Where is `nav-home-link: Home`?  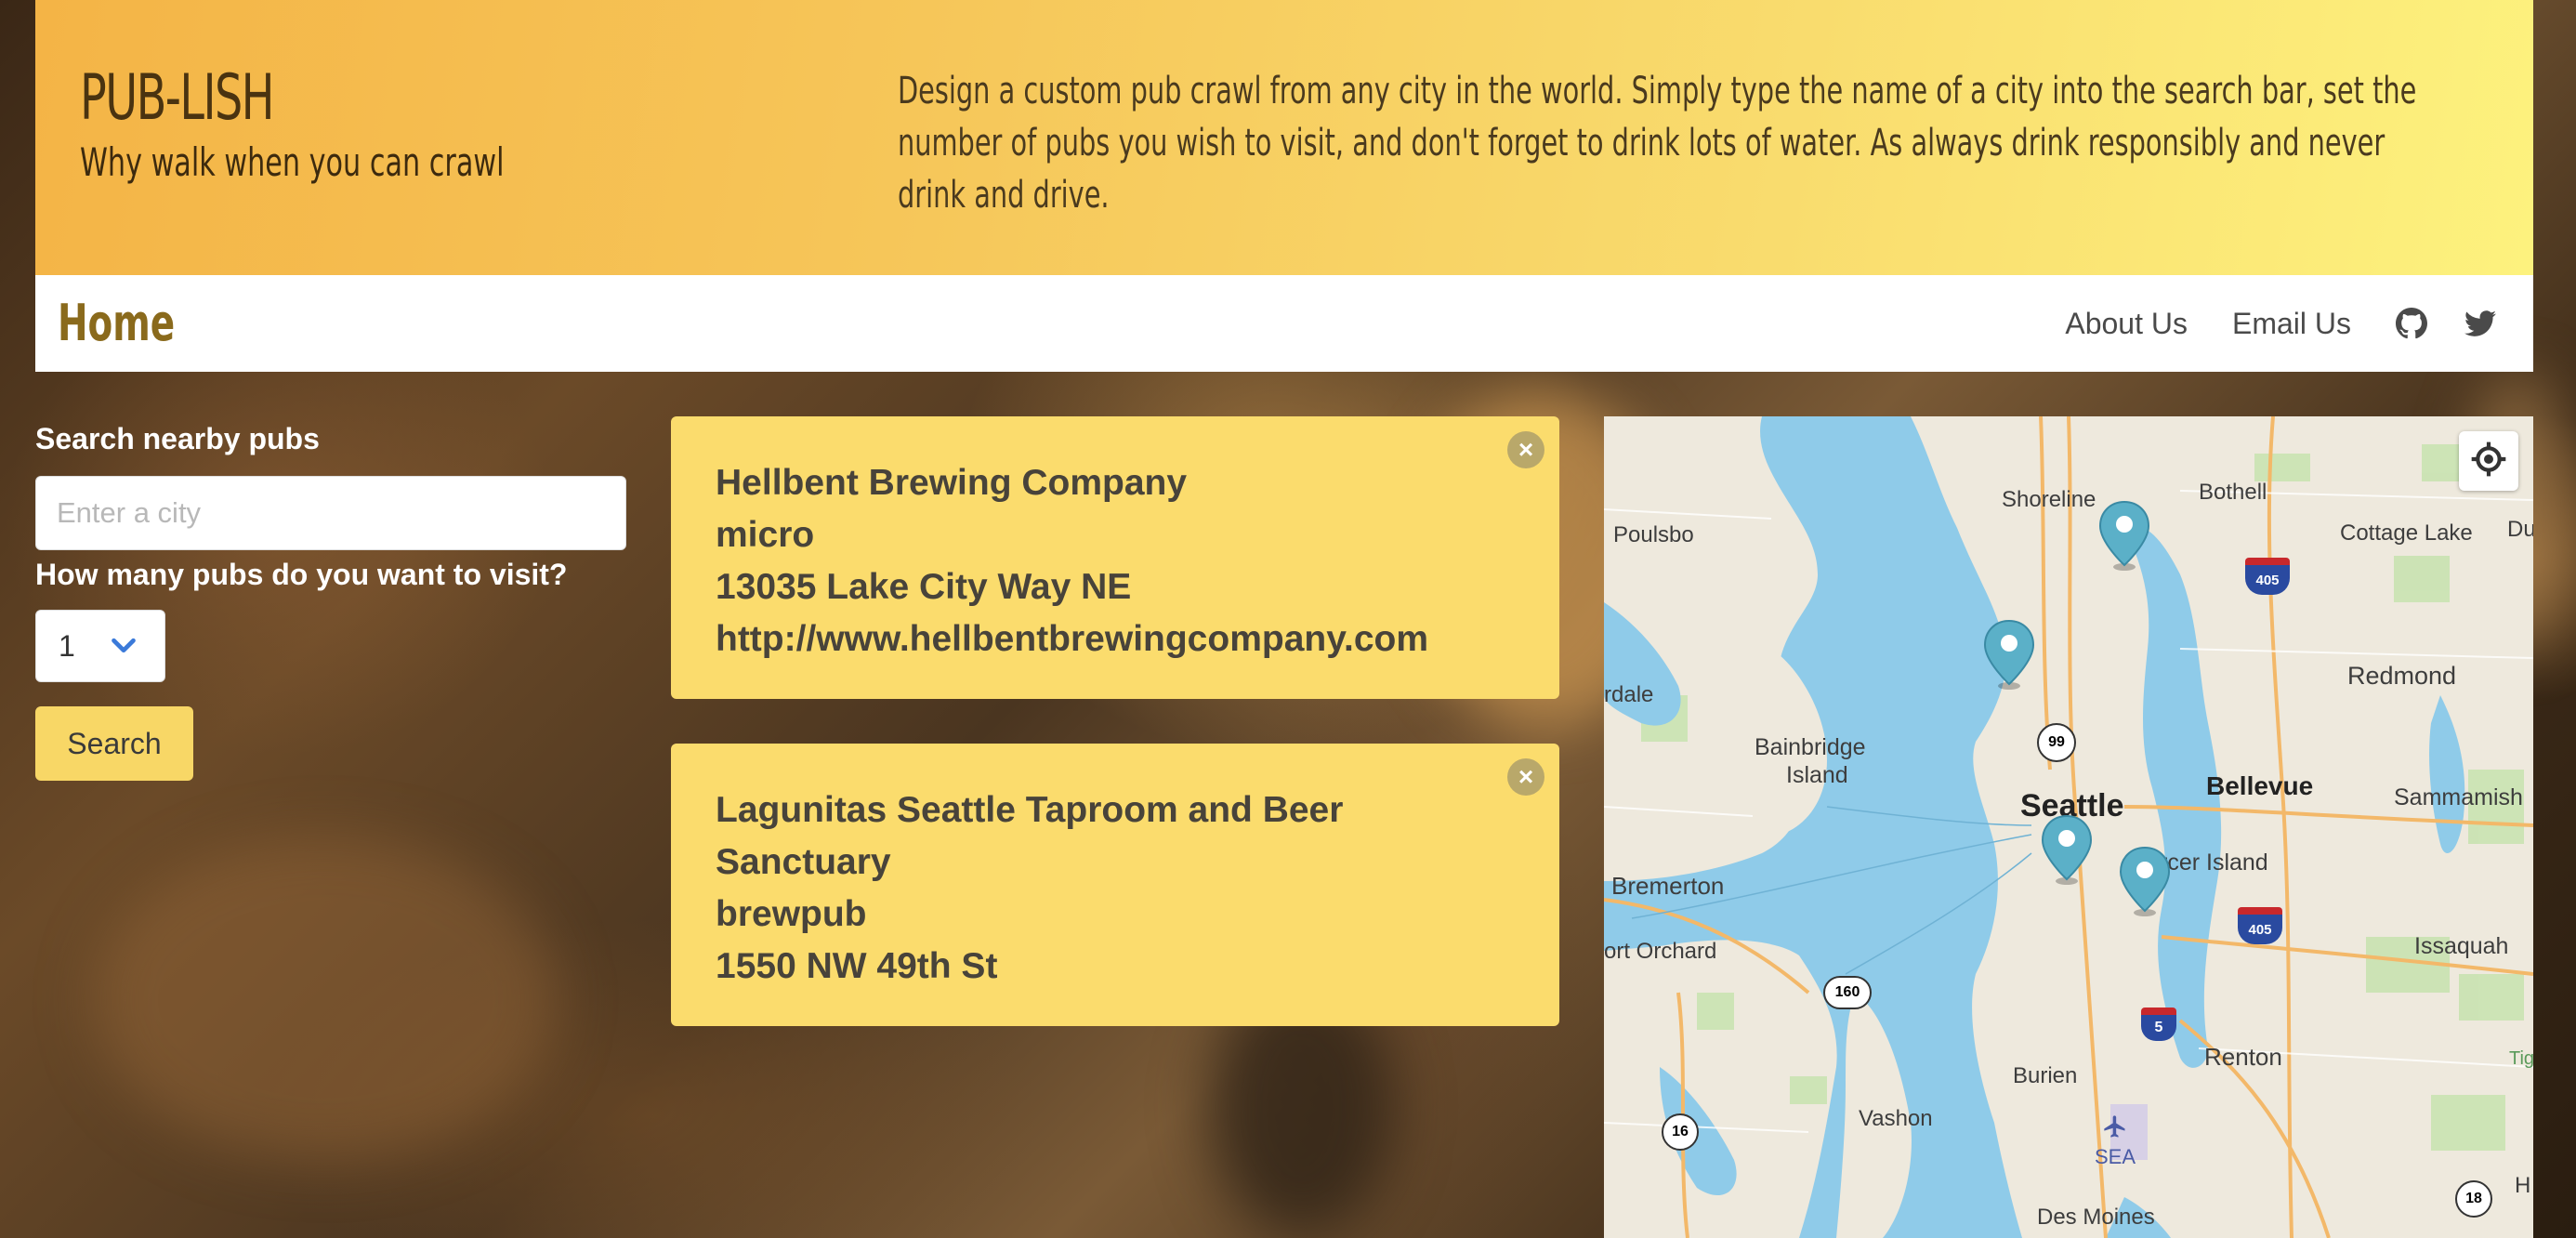 nav-home-link: Home is located at coordinates (116, 323).